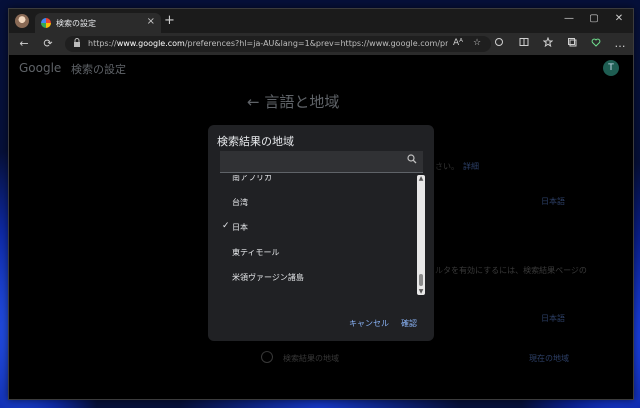 Image resolution: width=640 pixels, height=408 pixels. I want to click on bg-snippet: さい。, so click(447, 166).